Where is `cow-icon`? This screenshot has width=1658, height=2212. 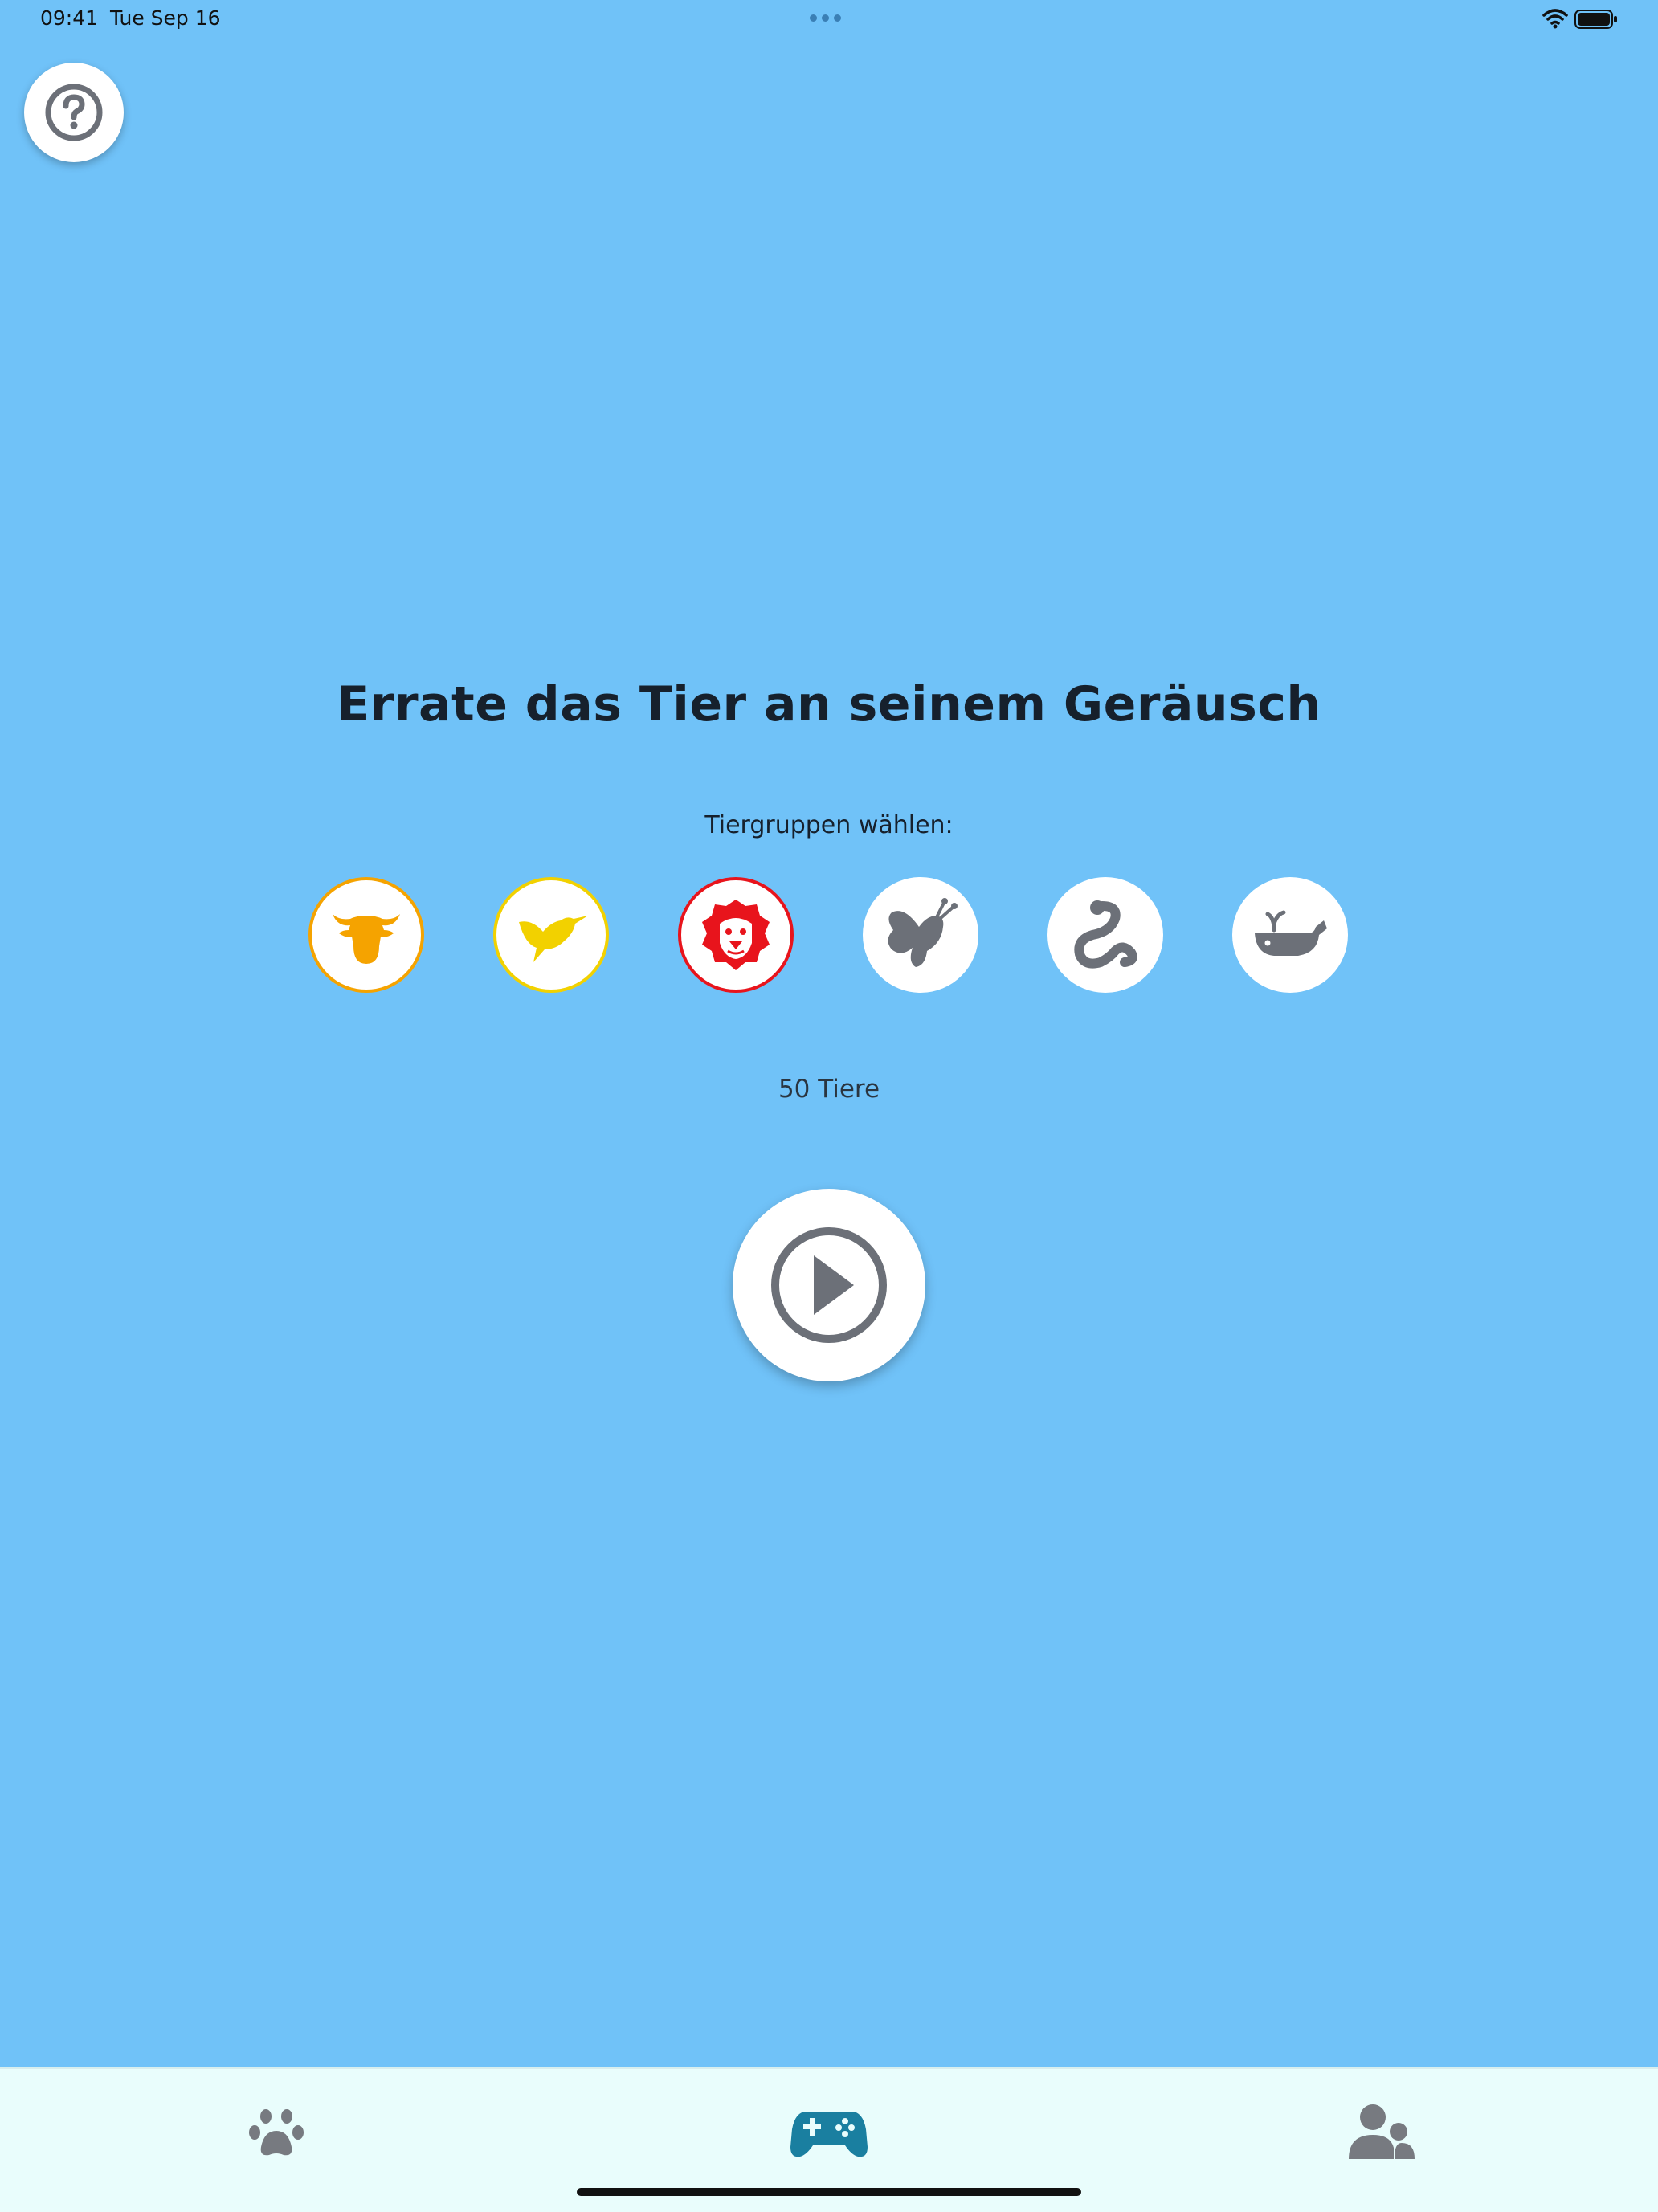 cow-icon is located at coordinates (366, 939).